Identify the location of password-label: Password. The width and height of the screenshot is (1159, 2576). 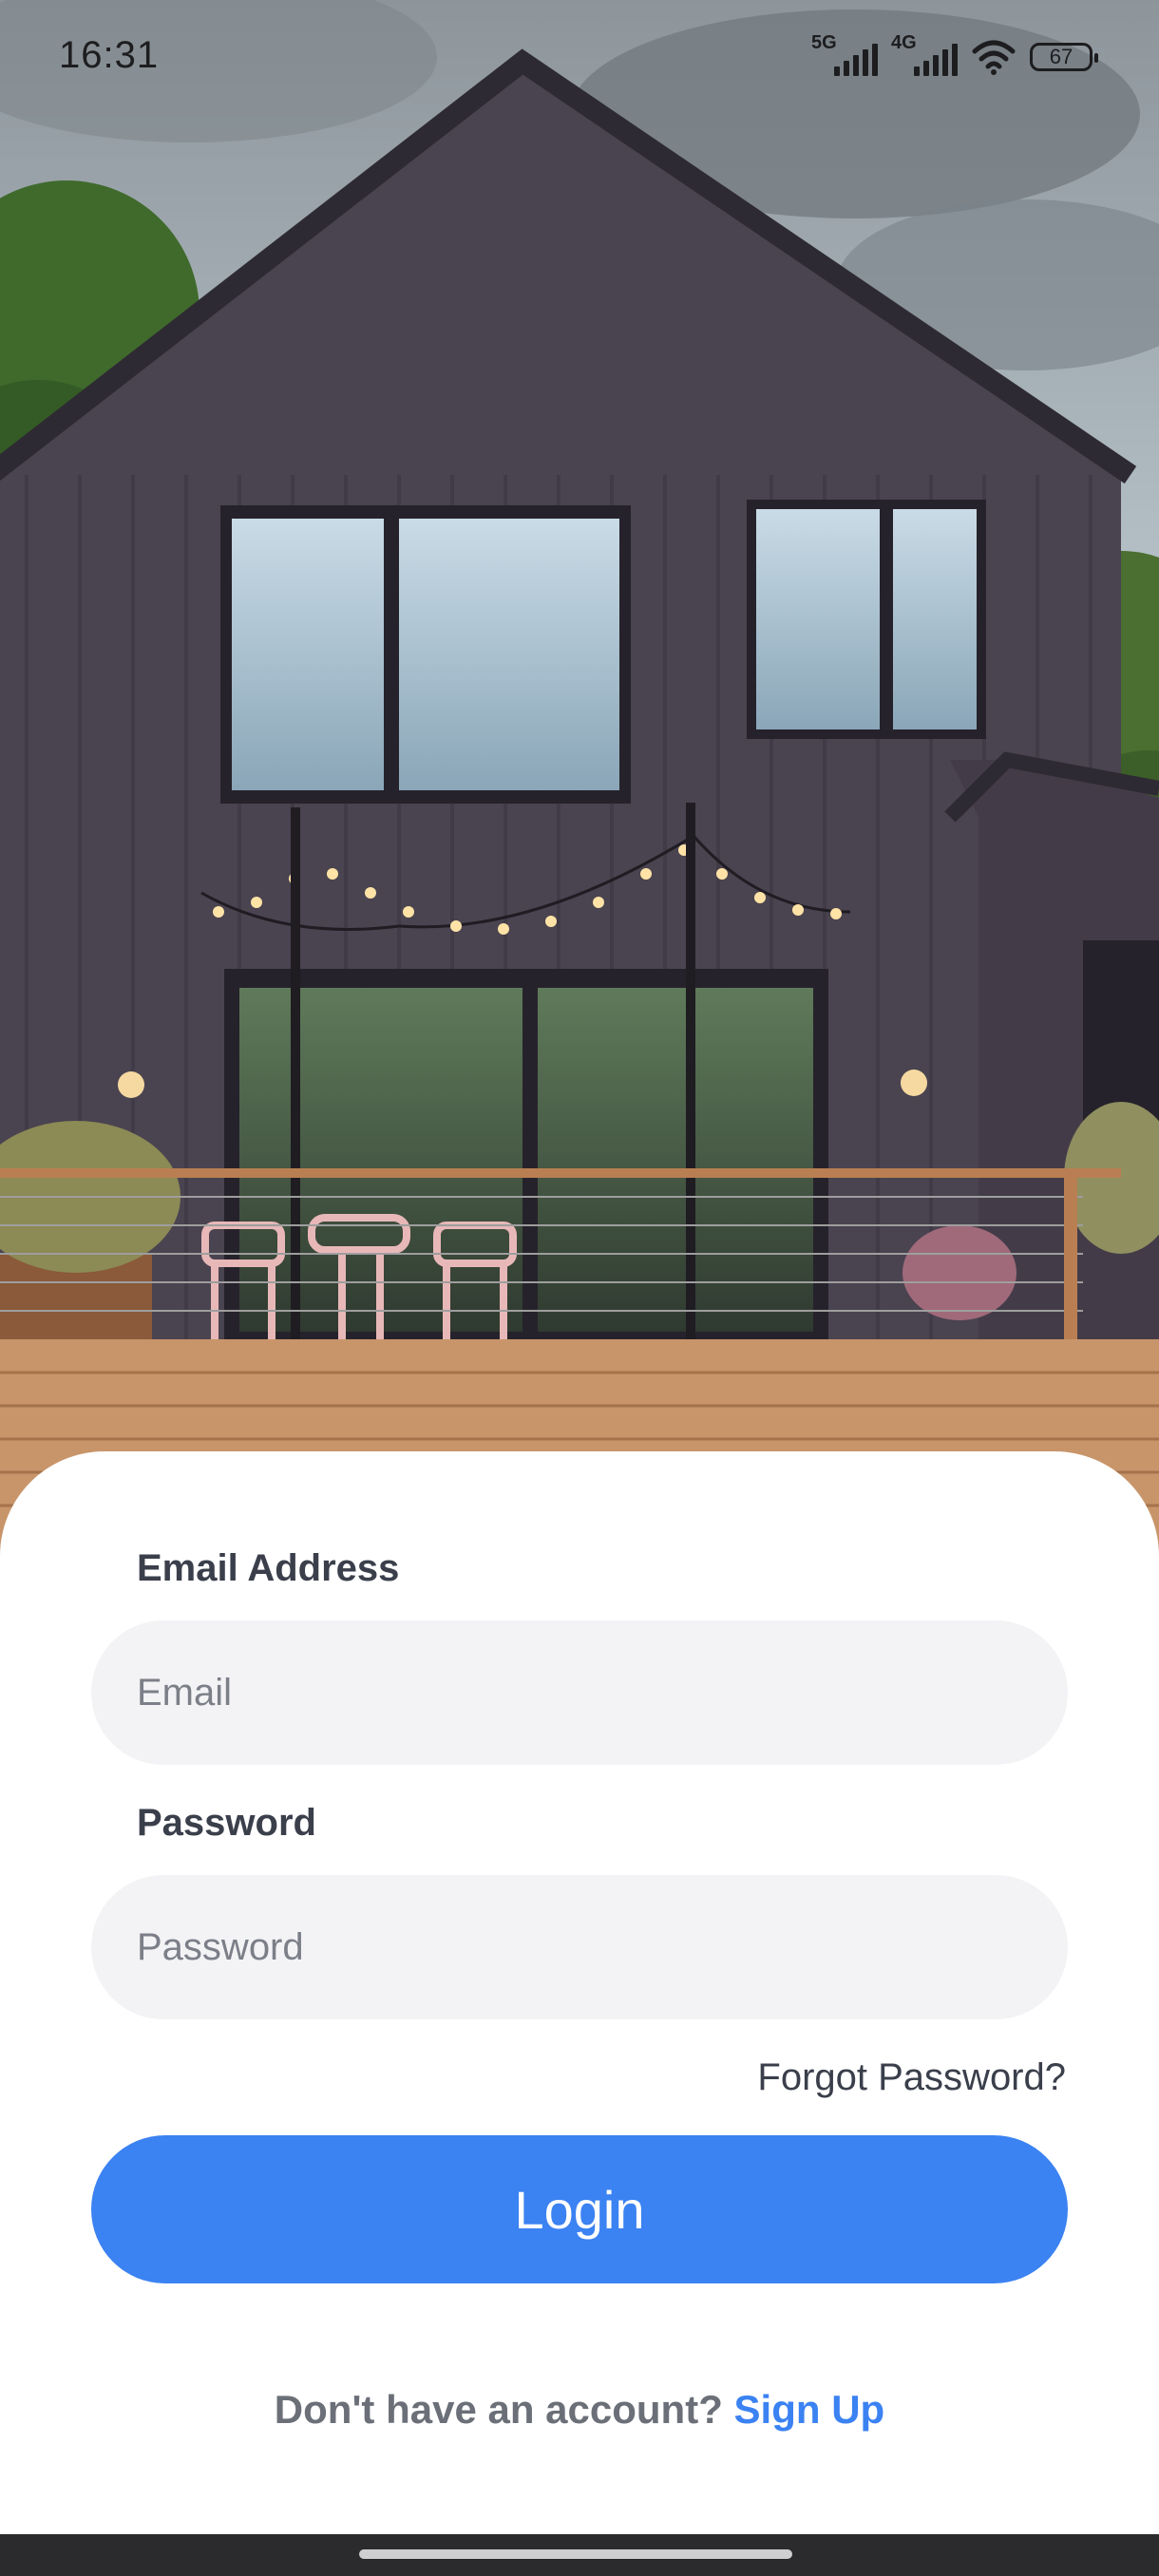
(226, 1823).